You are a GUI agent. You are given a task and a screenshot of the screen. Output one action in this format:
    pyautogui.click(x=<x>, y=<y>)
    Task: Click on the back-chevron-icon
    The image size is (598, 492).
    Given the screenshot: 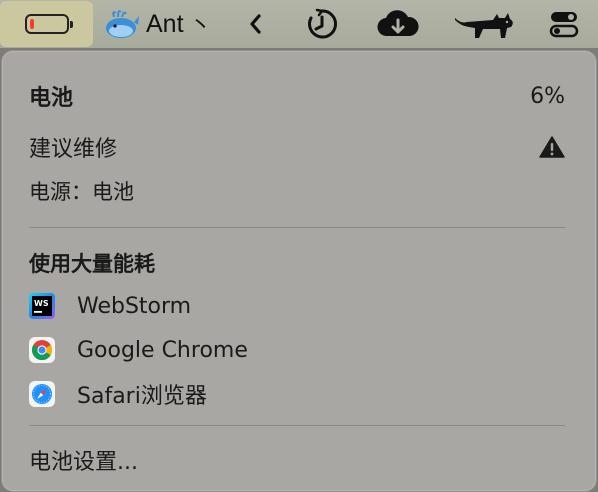 What is the action you would take?
    pyautogui.click(x=255, y=24)
    